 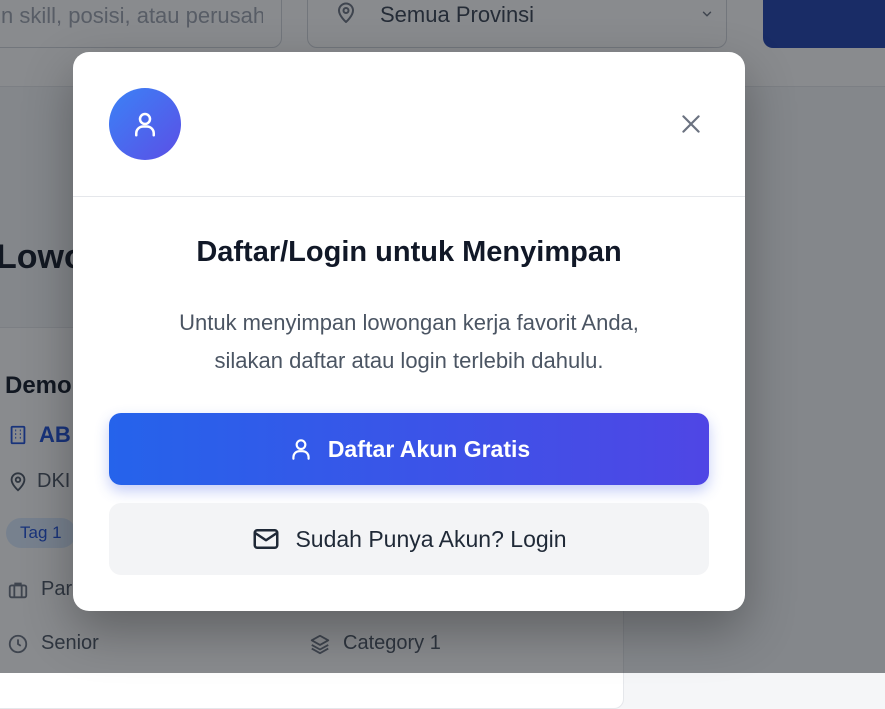 I want to click on close-icon, so click(x=691, y=124).